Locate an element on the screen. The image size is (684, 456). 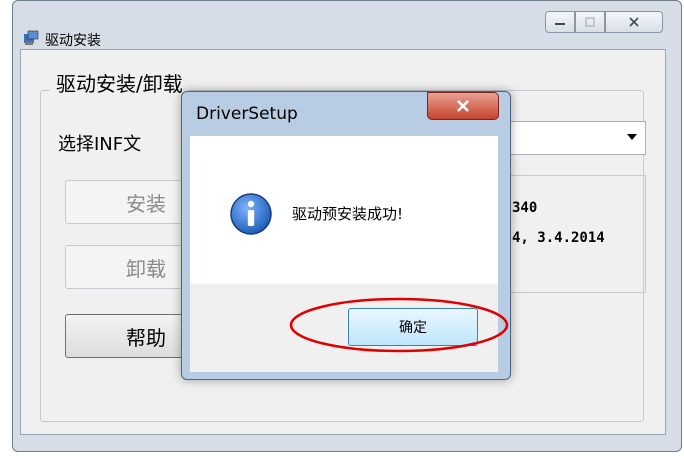
app-icon is located at coordinates (31, 37).